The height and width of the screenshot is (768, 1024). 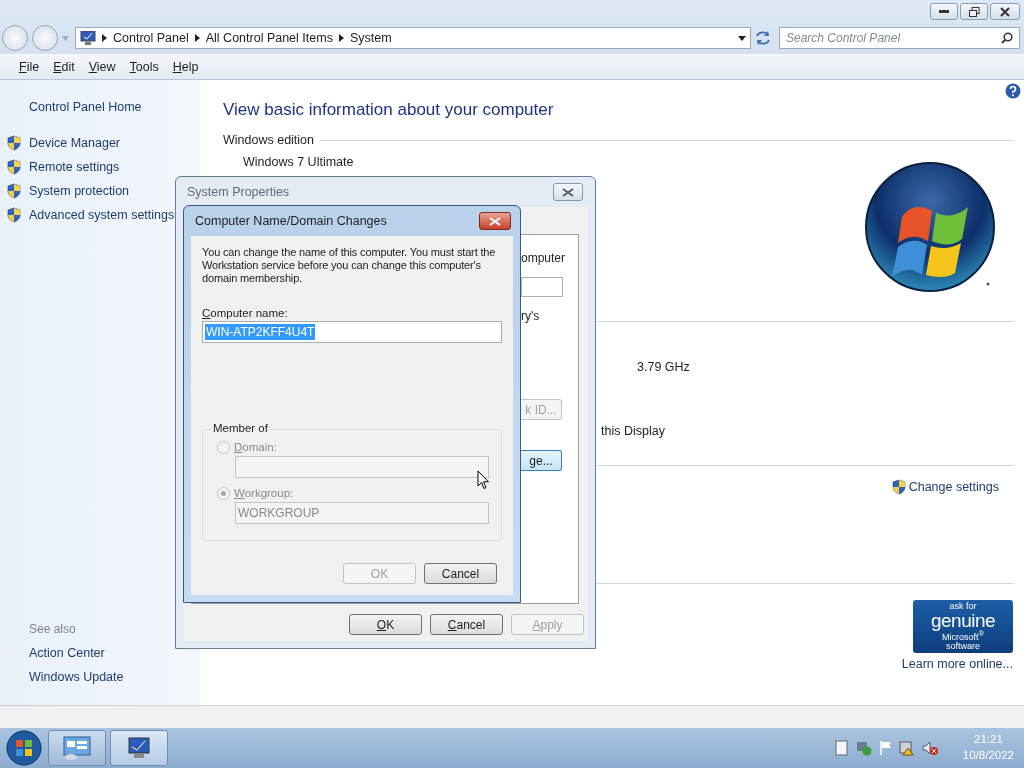 What do you see at coordinates (963, 626) in the screenshot?
I see `genuine-badge: ask for genuine Microsoft$^{®}$ software` at bounding box center [963, 626].